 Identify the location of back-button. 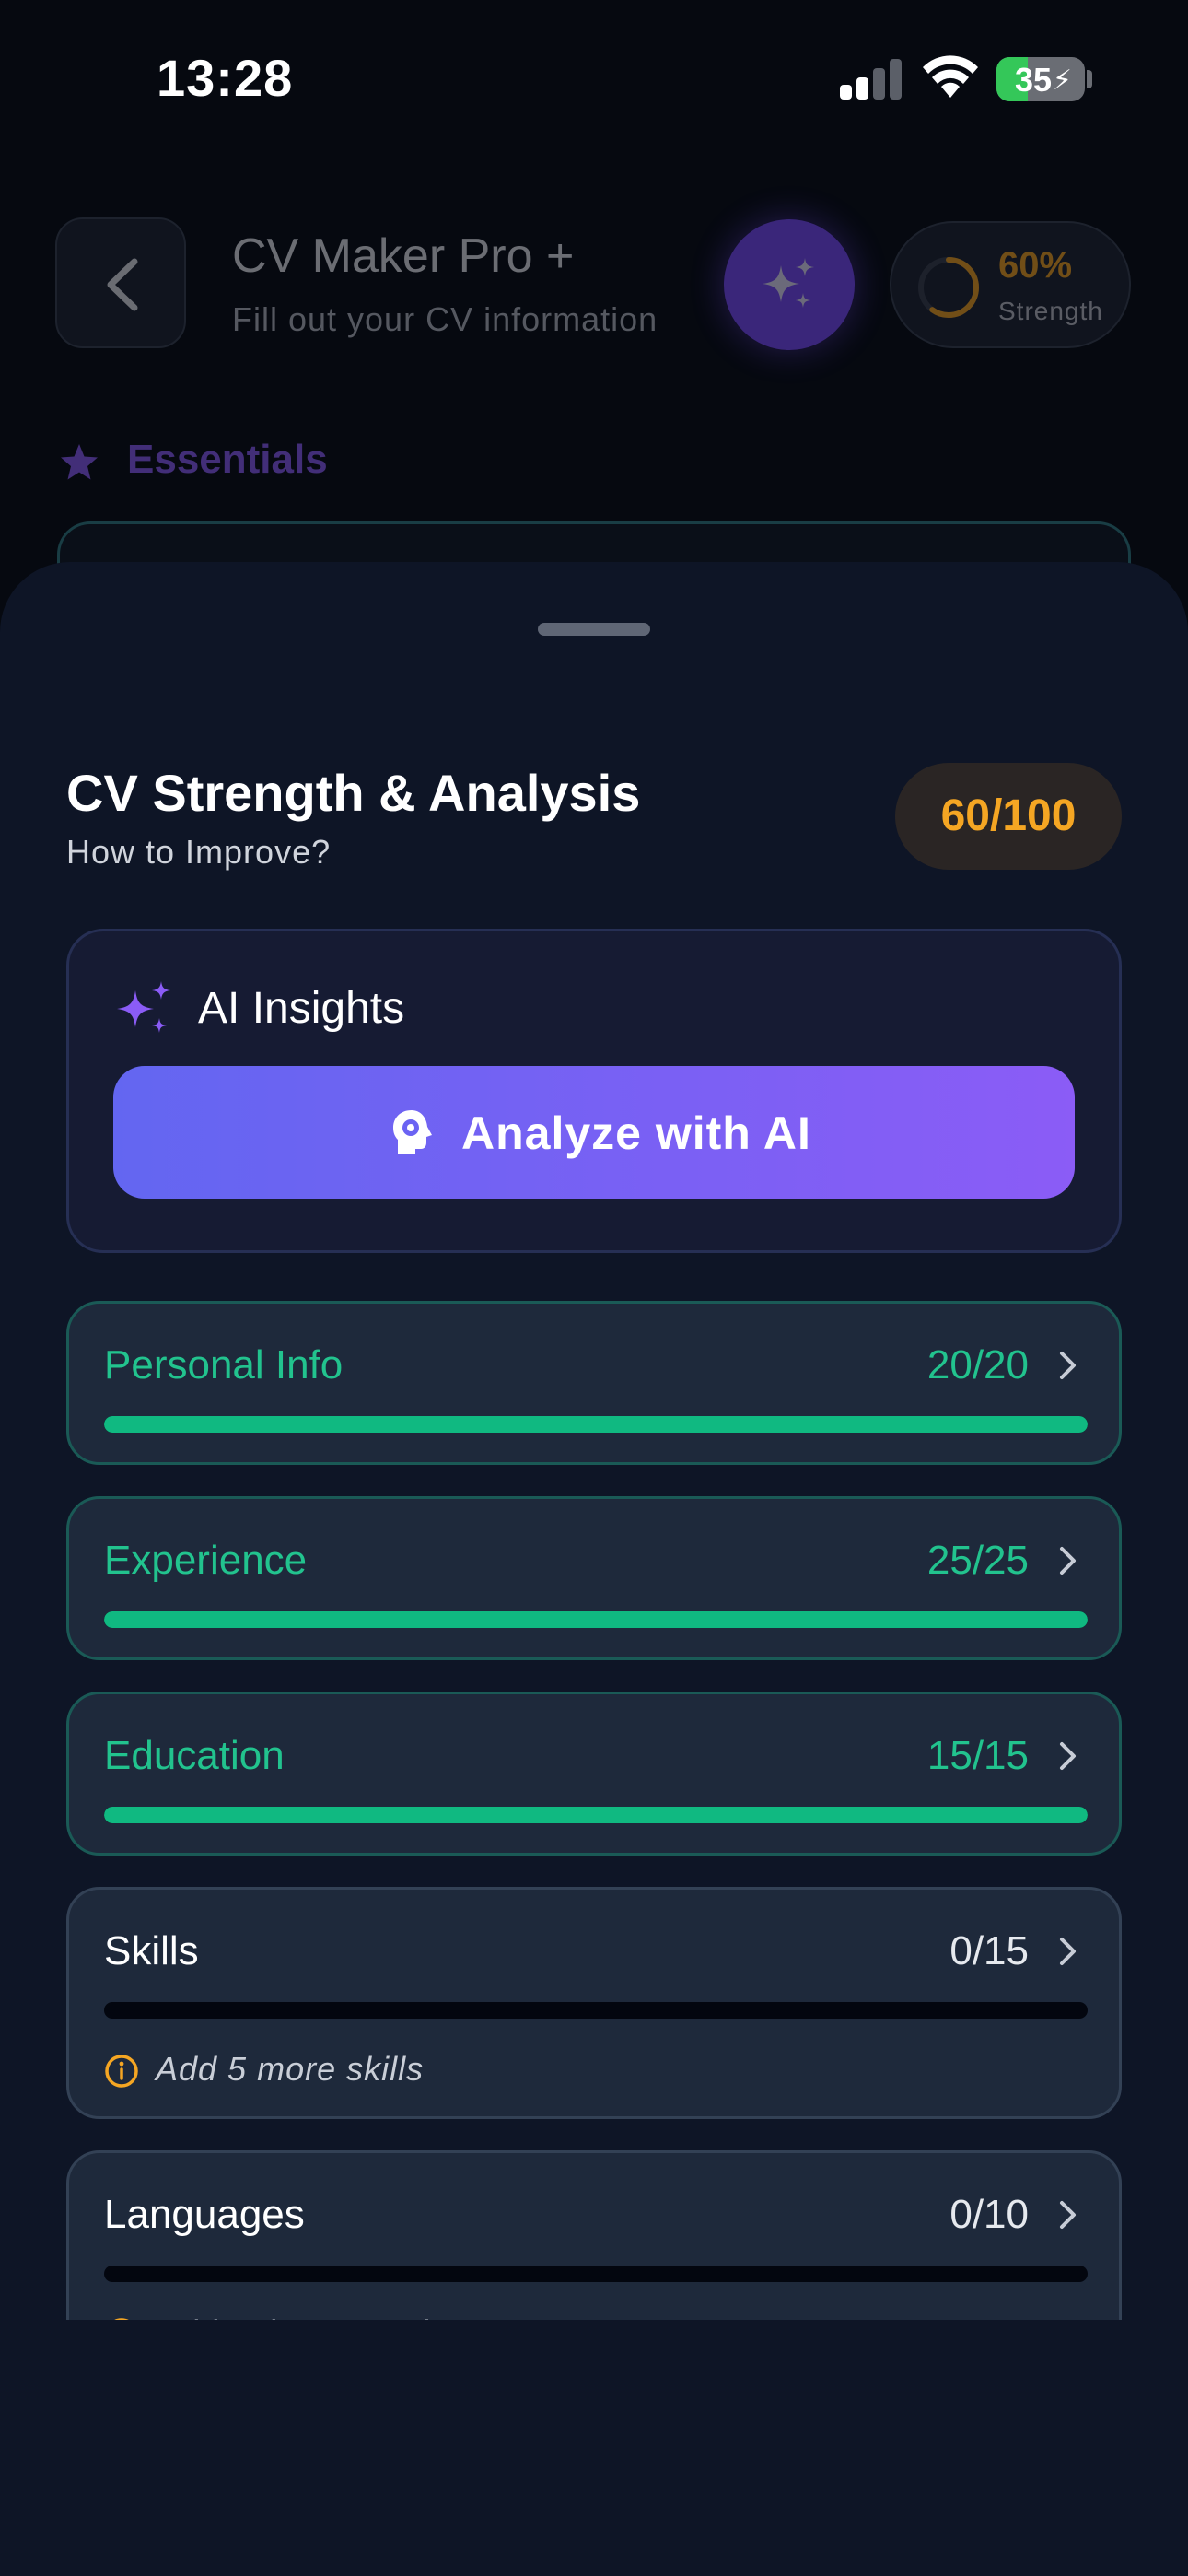
(120, 282).